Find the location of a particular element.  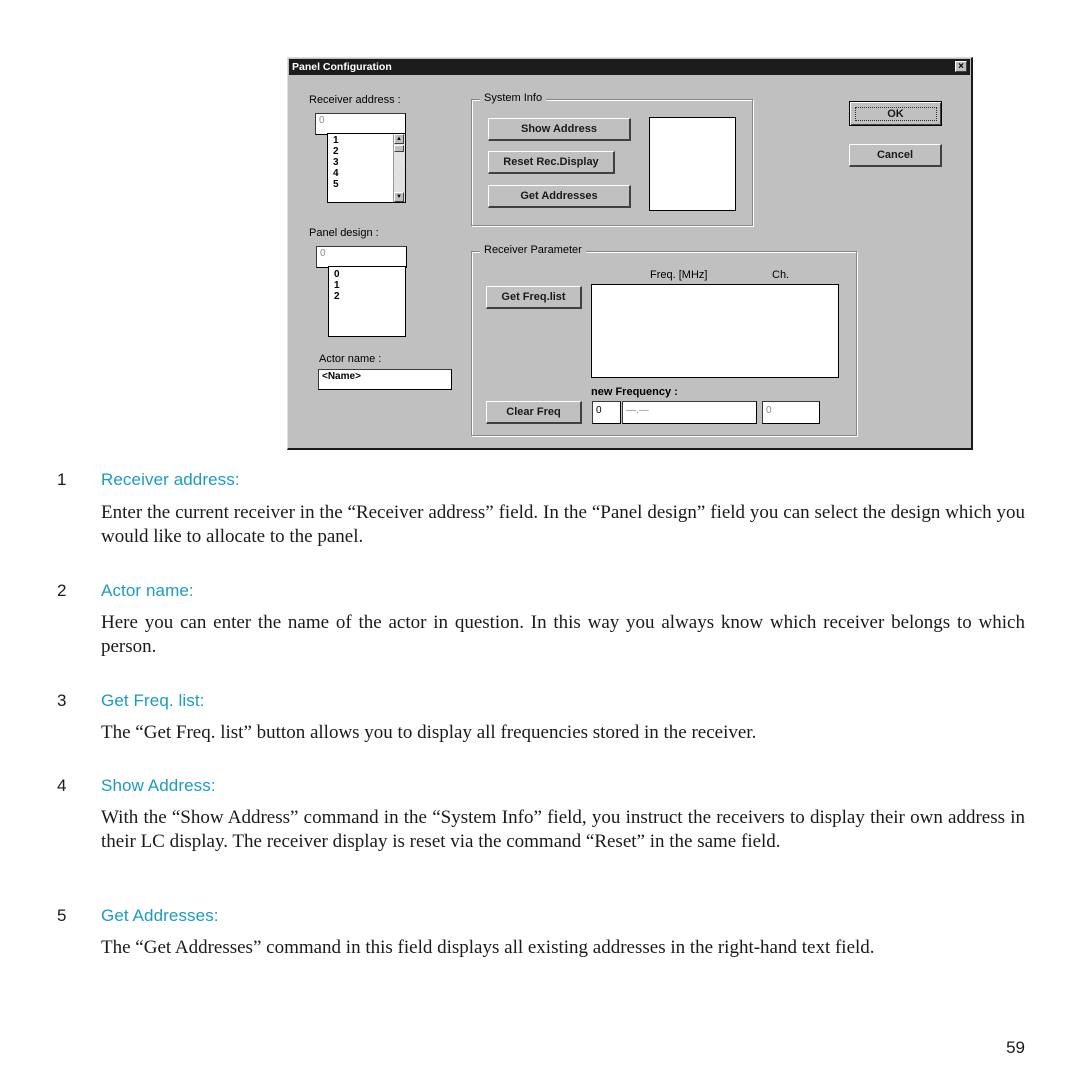

system-info-title: System Info is located at coordinates (513, 98).